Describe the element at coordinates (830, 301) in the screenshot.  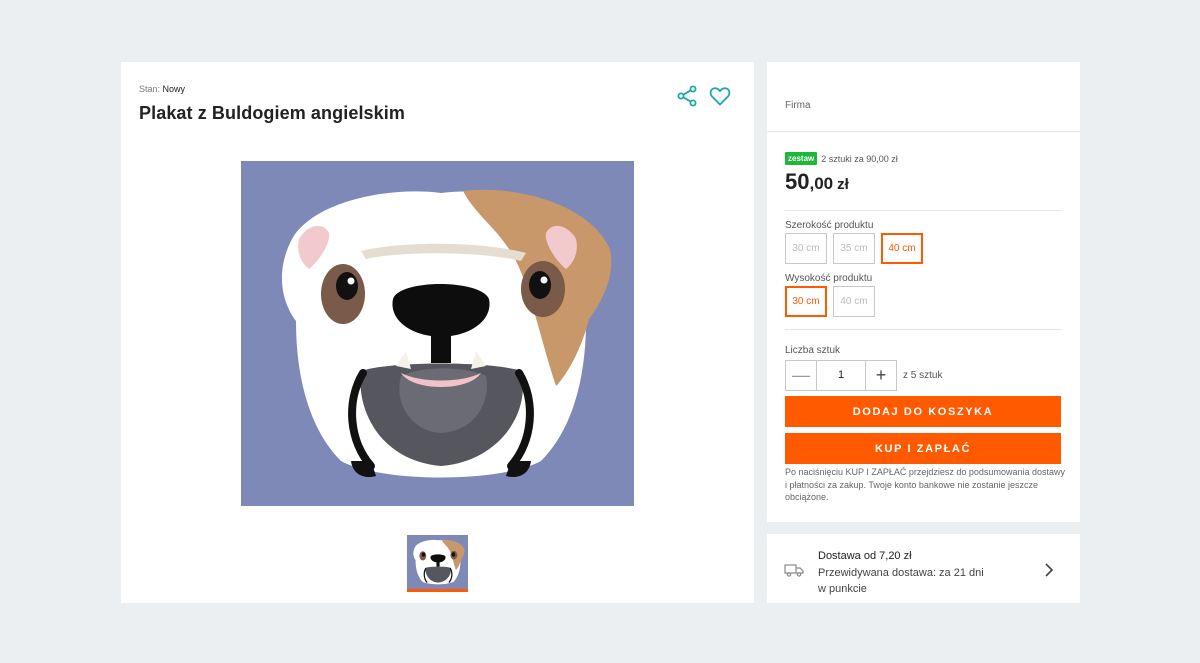
I see `height-options: 30 cm 40 cm` at that location.